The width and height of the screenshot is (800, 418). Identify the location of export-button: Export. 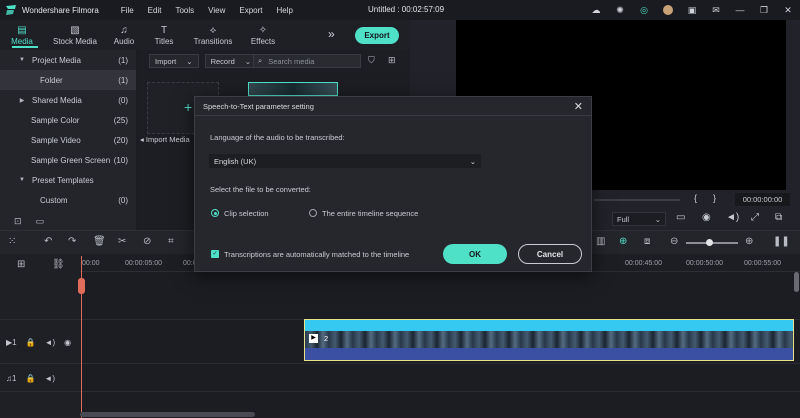
(377, 35).